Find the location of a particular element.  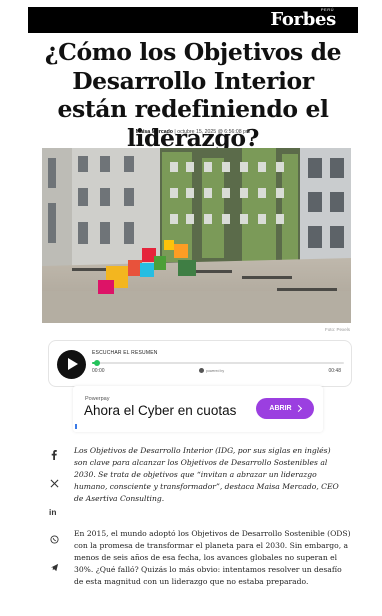

telegram-icon is located at coordinates (54, 567).